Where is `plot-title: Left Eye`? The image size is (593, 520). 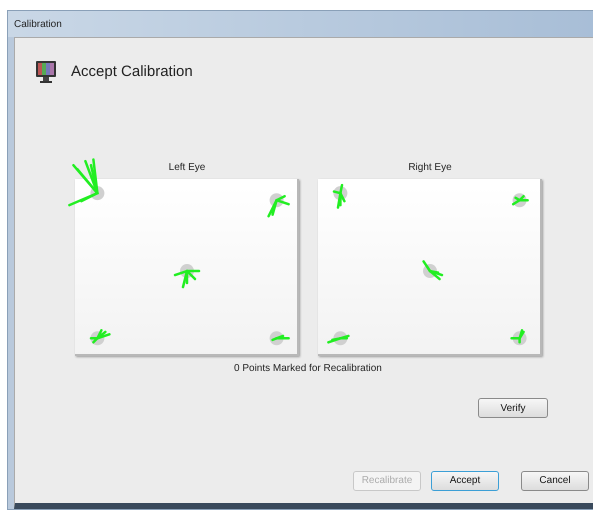 plot-title: Left Eye is located at coordinates (187, 168).